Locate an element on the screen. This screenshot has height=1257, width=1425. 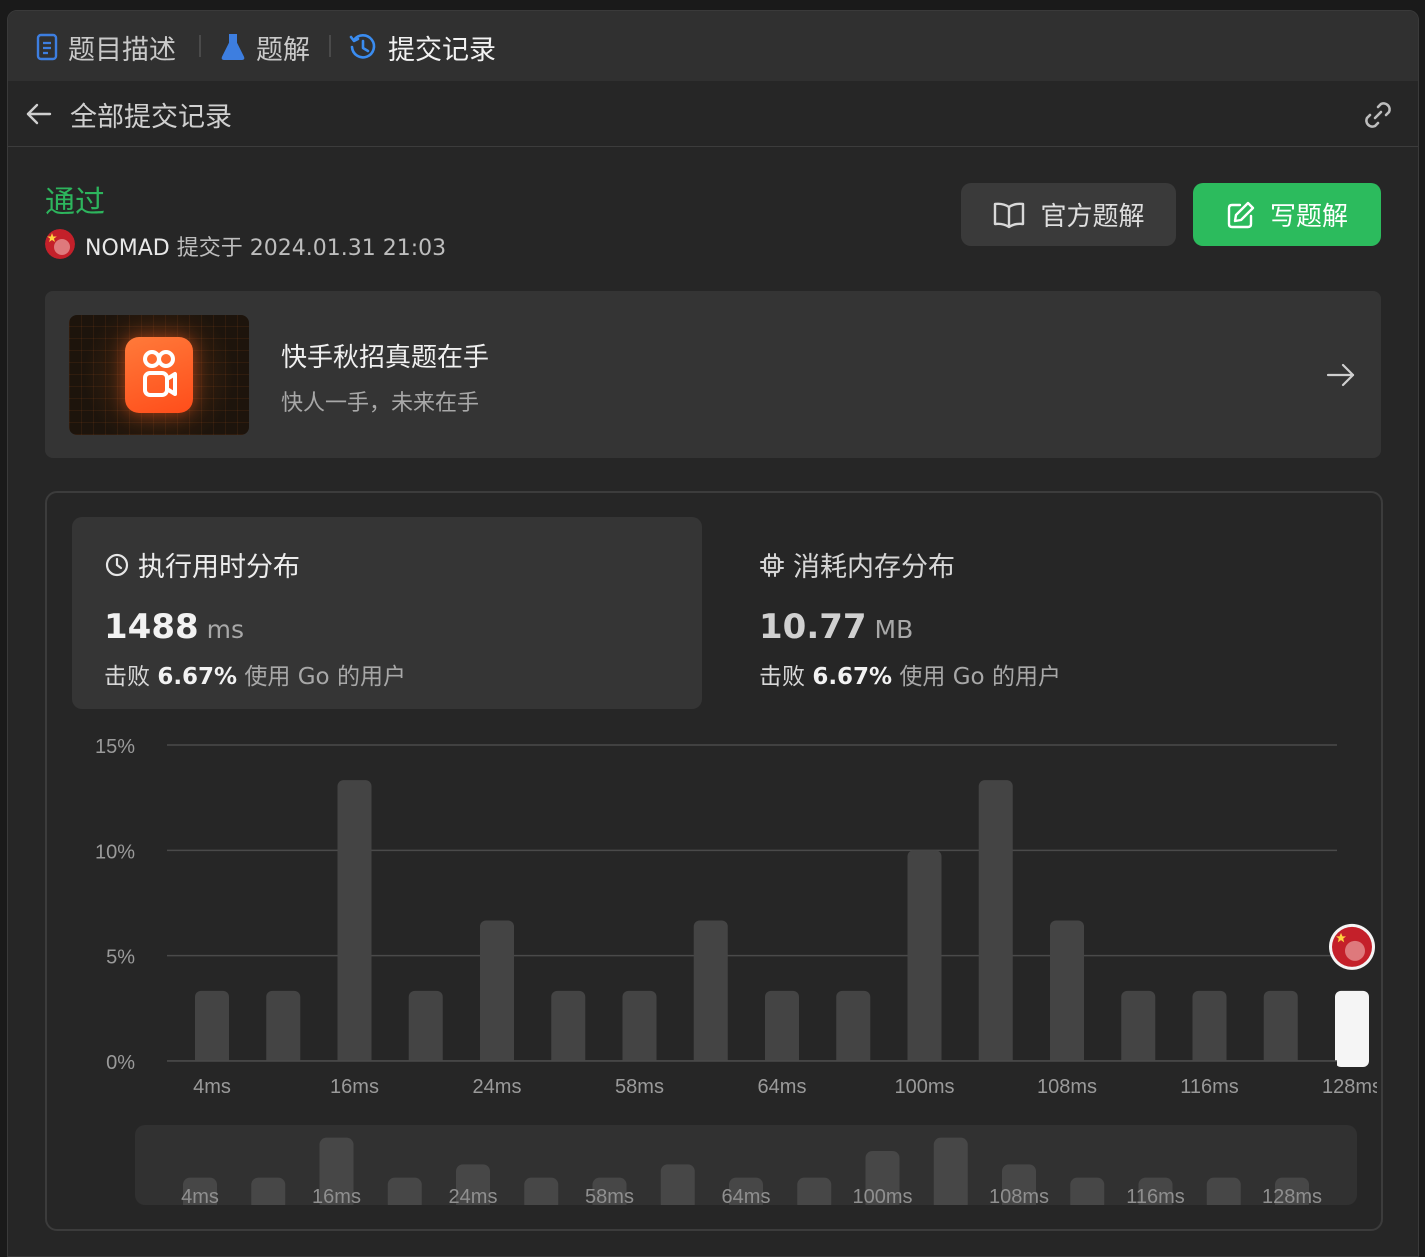
navigator-tick-label: 100ms is located at coordinates (882, 1197).